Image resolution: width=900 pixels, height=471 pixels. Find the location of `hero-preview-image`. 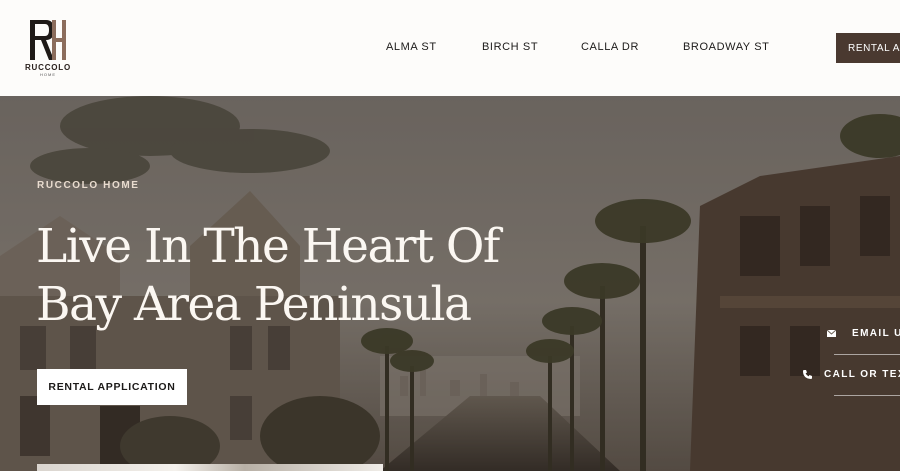

hero-preview-image is located at coordinates (210, 467).